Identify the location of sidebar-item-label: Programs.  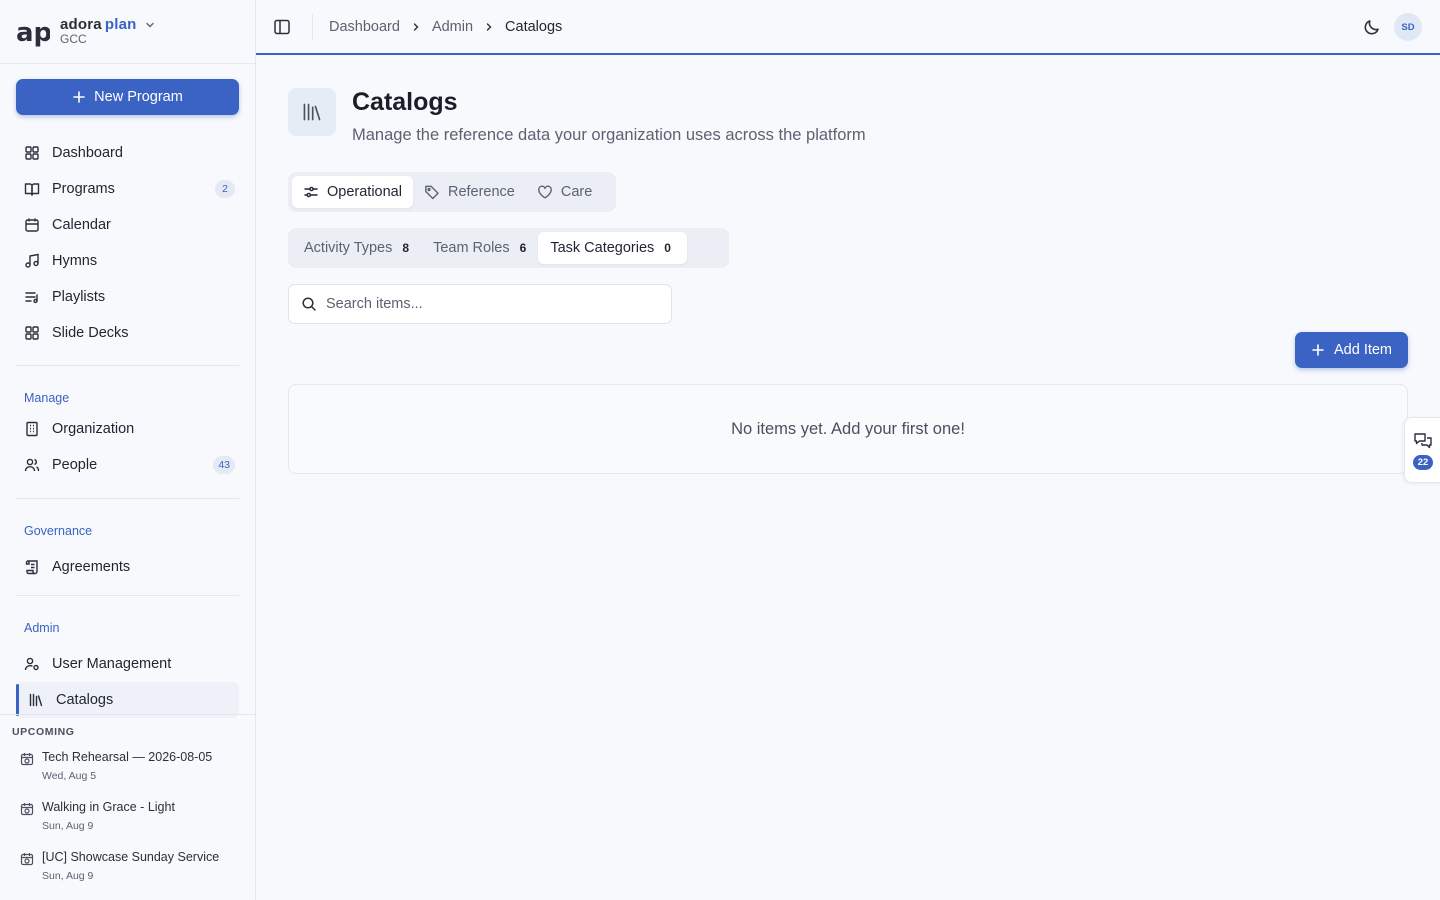
(83, 189).